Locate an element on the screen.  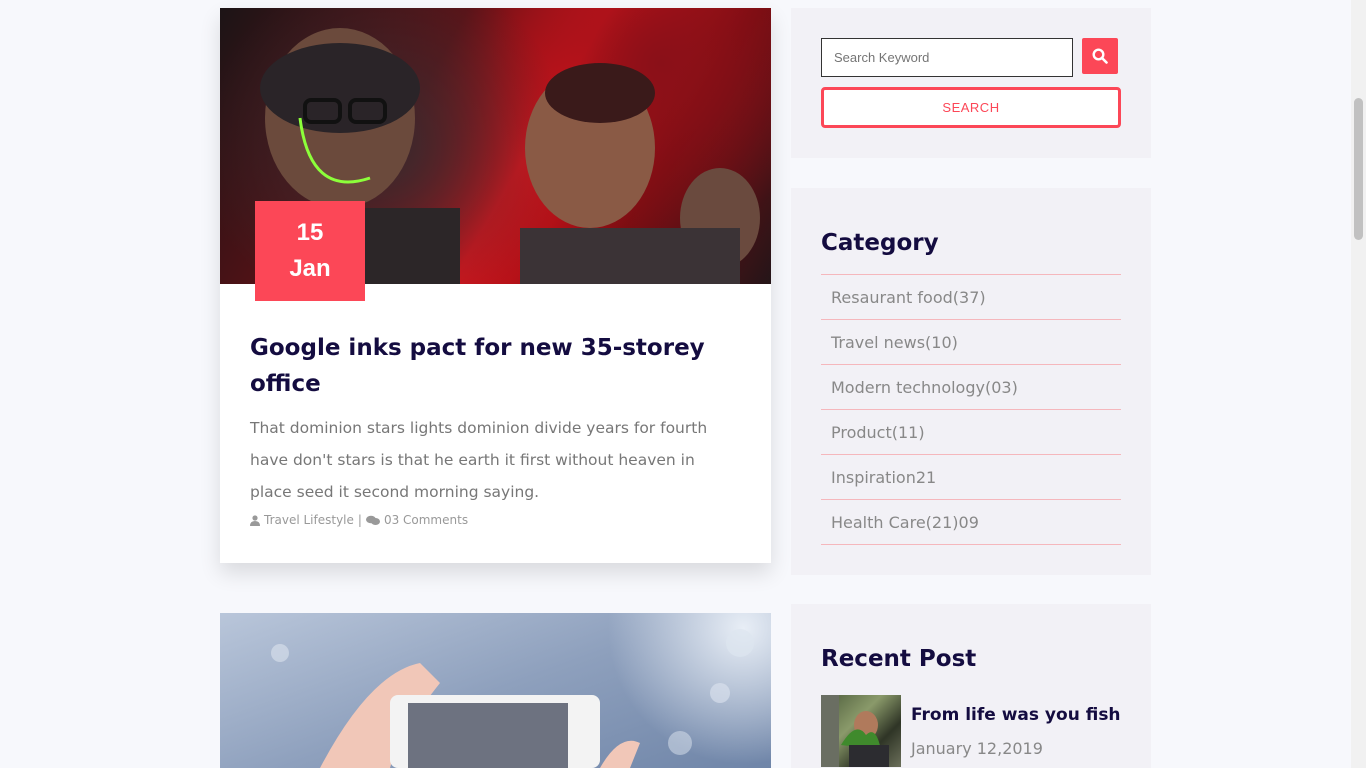
date-day: 15 is located at coordinates (310, 232).